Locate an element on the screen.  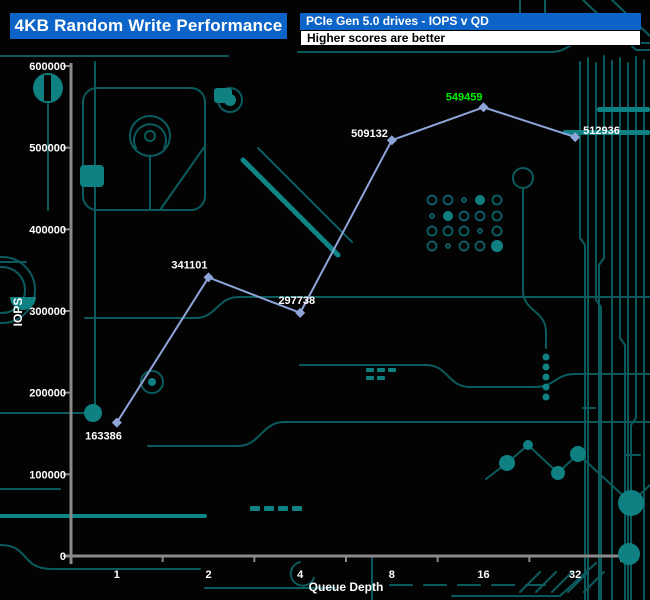
data-point-label: 297738 is located at coordinates (296, 301).